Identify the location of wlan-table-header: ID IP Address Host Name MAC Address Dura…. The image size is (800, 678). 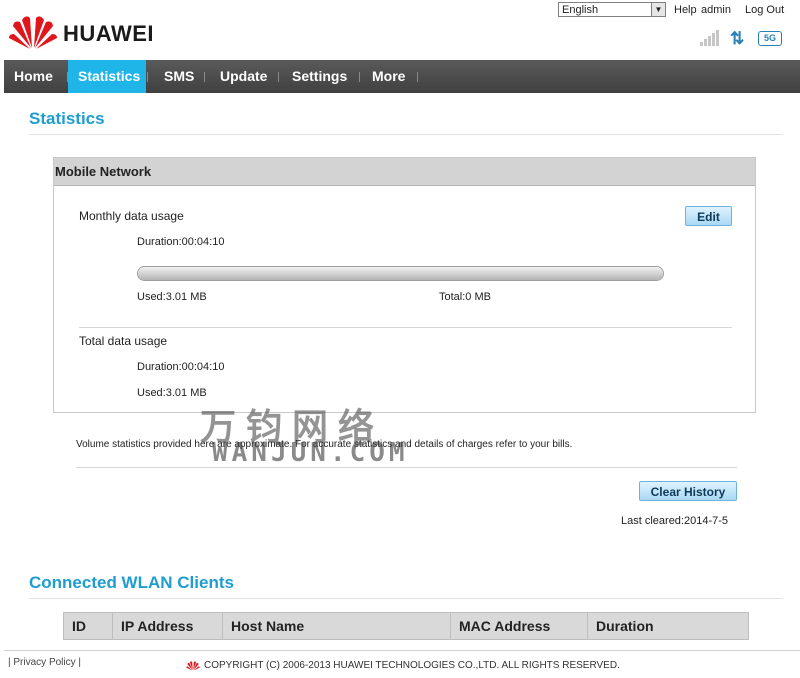
(406, 626).